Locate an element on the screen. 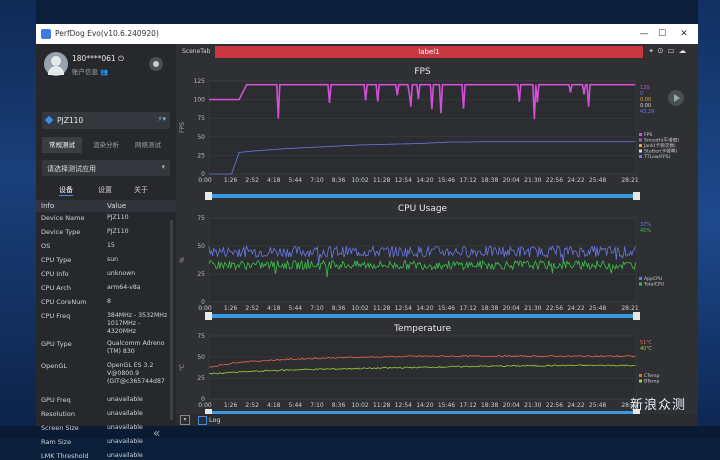 The width and height of the screenshot is (720, 460). x-tick-label: 28:21 is located at coordinates (629, 308).